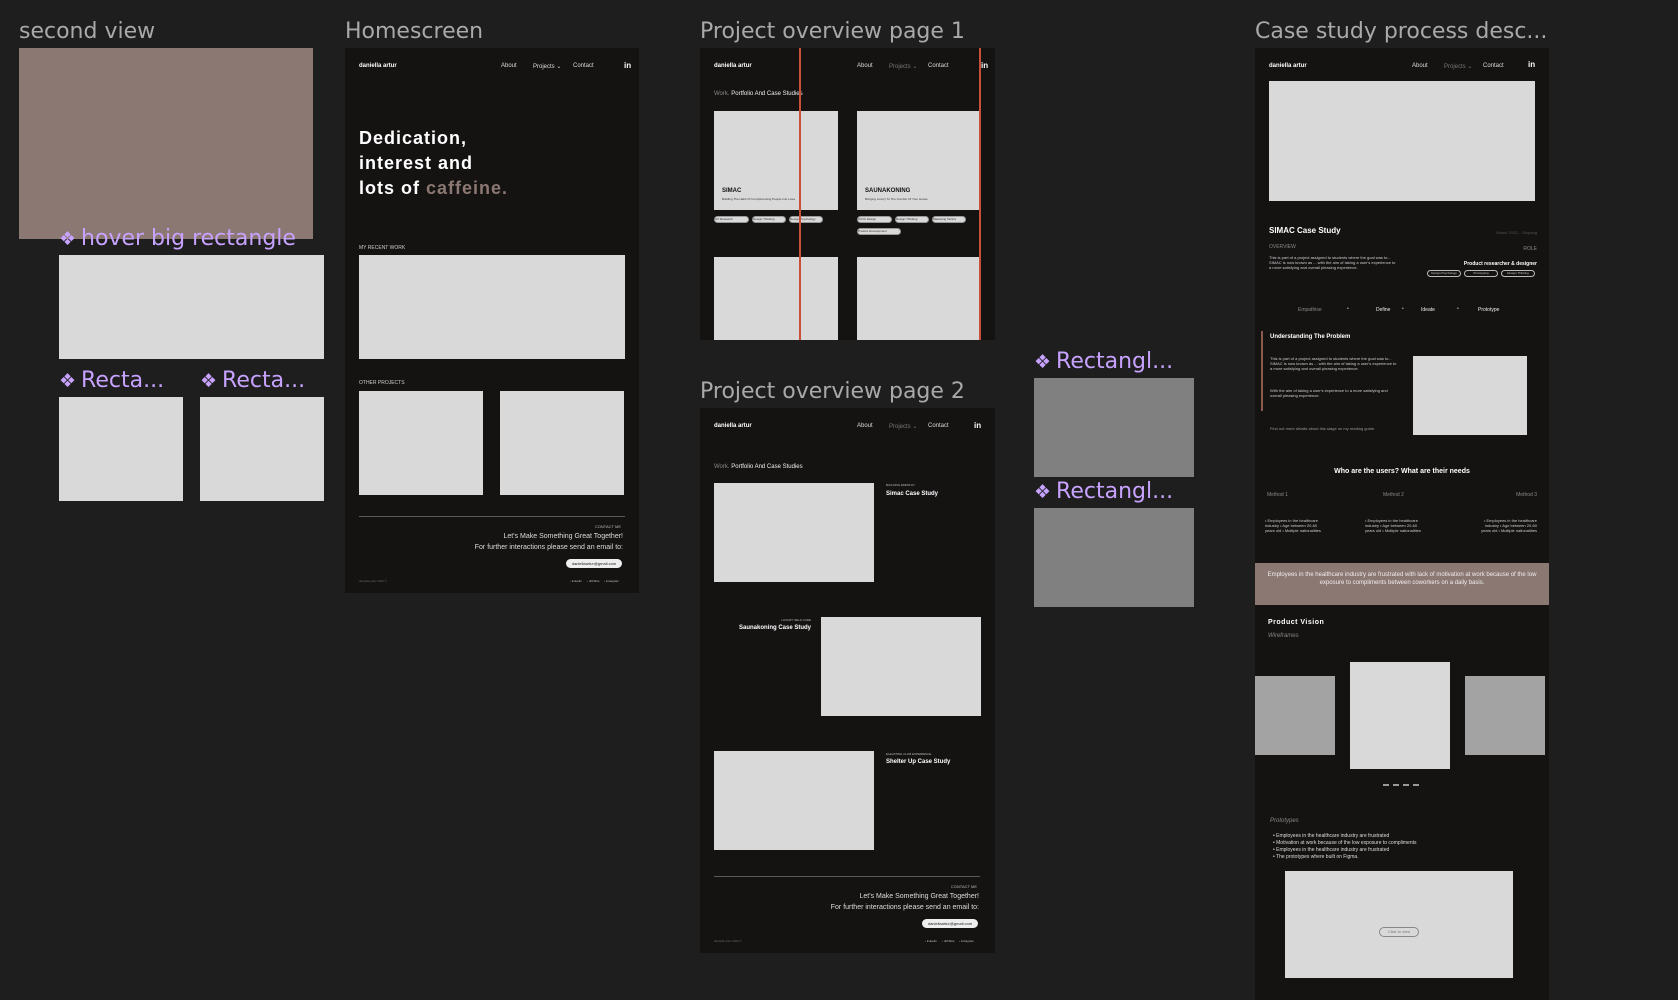 This screenshot has width=1678, height=1000. What do you see at coordinates (1516, 232) in the screenshot?
I see `case-date: March 2023 – Ongoing` at bounding box center [1516, 232].